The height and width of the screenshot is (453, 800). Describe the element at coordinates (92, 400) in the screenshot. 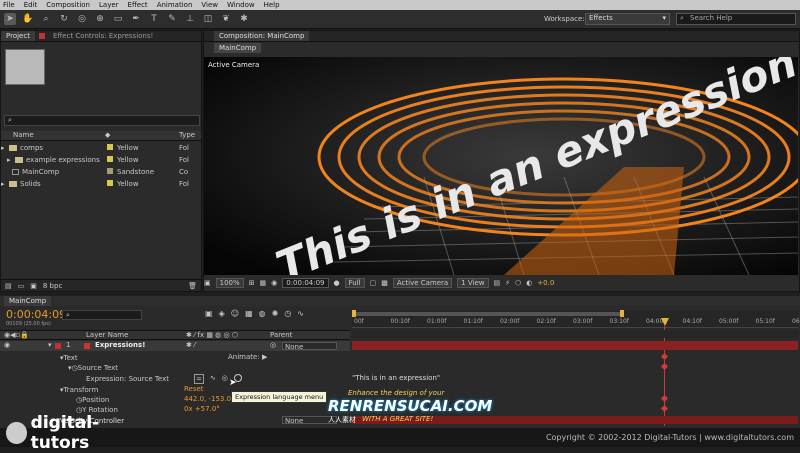

I see `property-row-position: ◷ Position` at that location.